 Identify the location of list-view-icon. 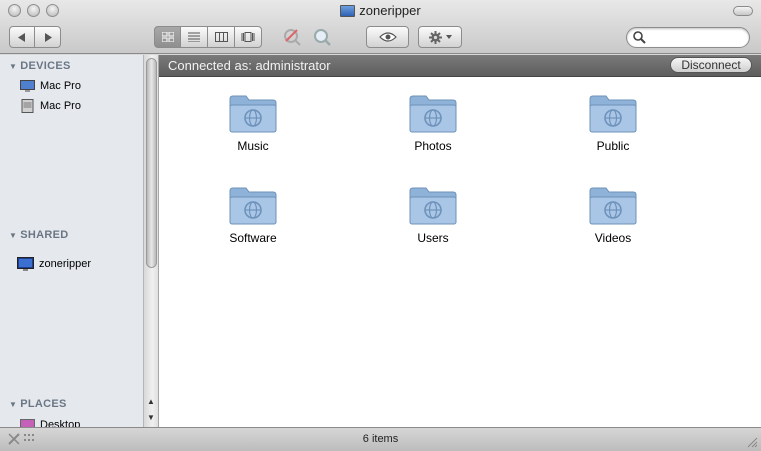
(194, 37).